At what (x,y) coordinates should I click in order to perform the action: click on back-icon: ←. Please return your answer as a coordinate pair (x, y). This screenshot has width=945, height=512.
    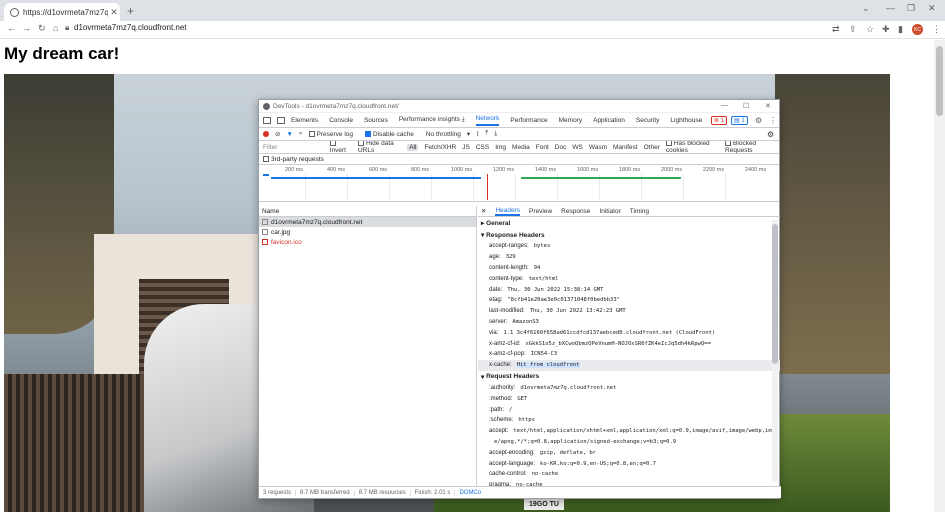
    Looking at the image, I should click on (11, 28).